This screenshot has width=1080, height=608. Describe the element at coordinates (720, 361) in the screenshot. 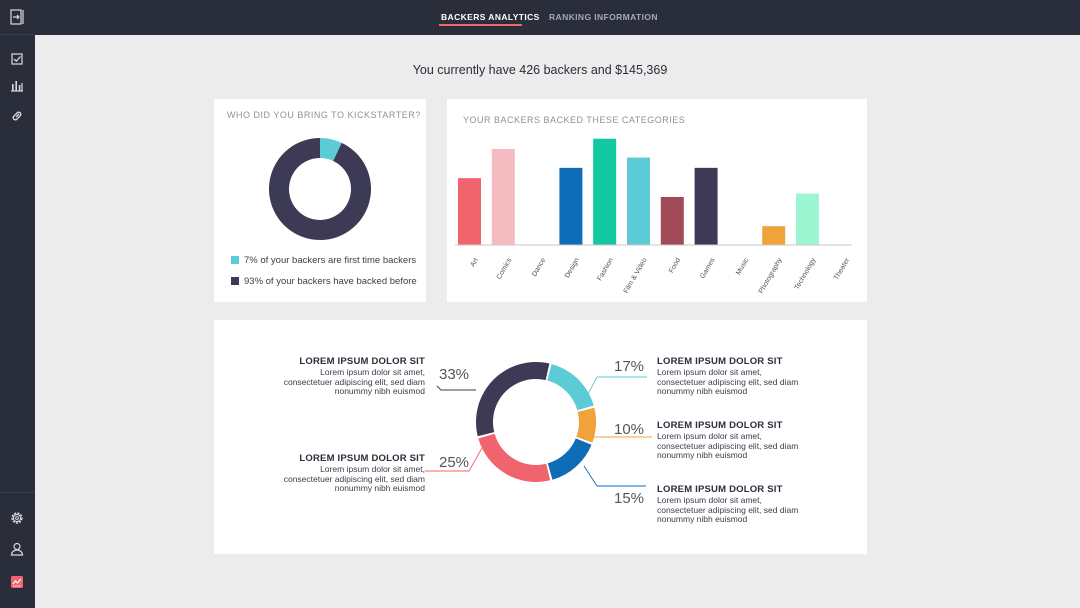

I see `annotation-title-17: LOREM IPSUM DOLOR SIT` at that location.